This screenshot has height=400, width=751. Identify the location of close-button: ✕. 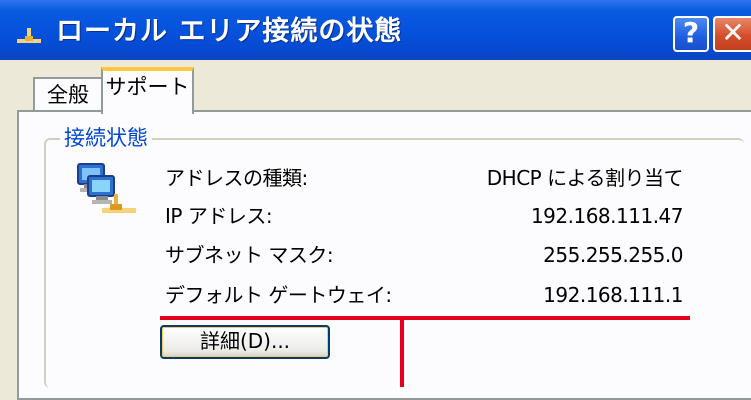
(732, 34).